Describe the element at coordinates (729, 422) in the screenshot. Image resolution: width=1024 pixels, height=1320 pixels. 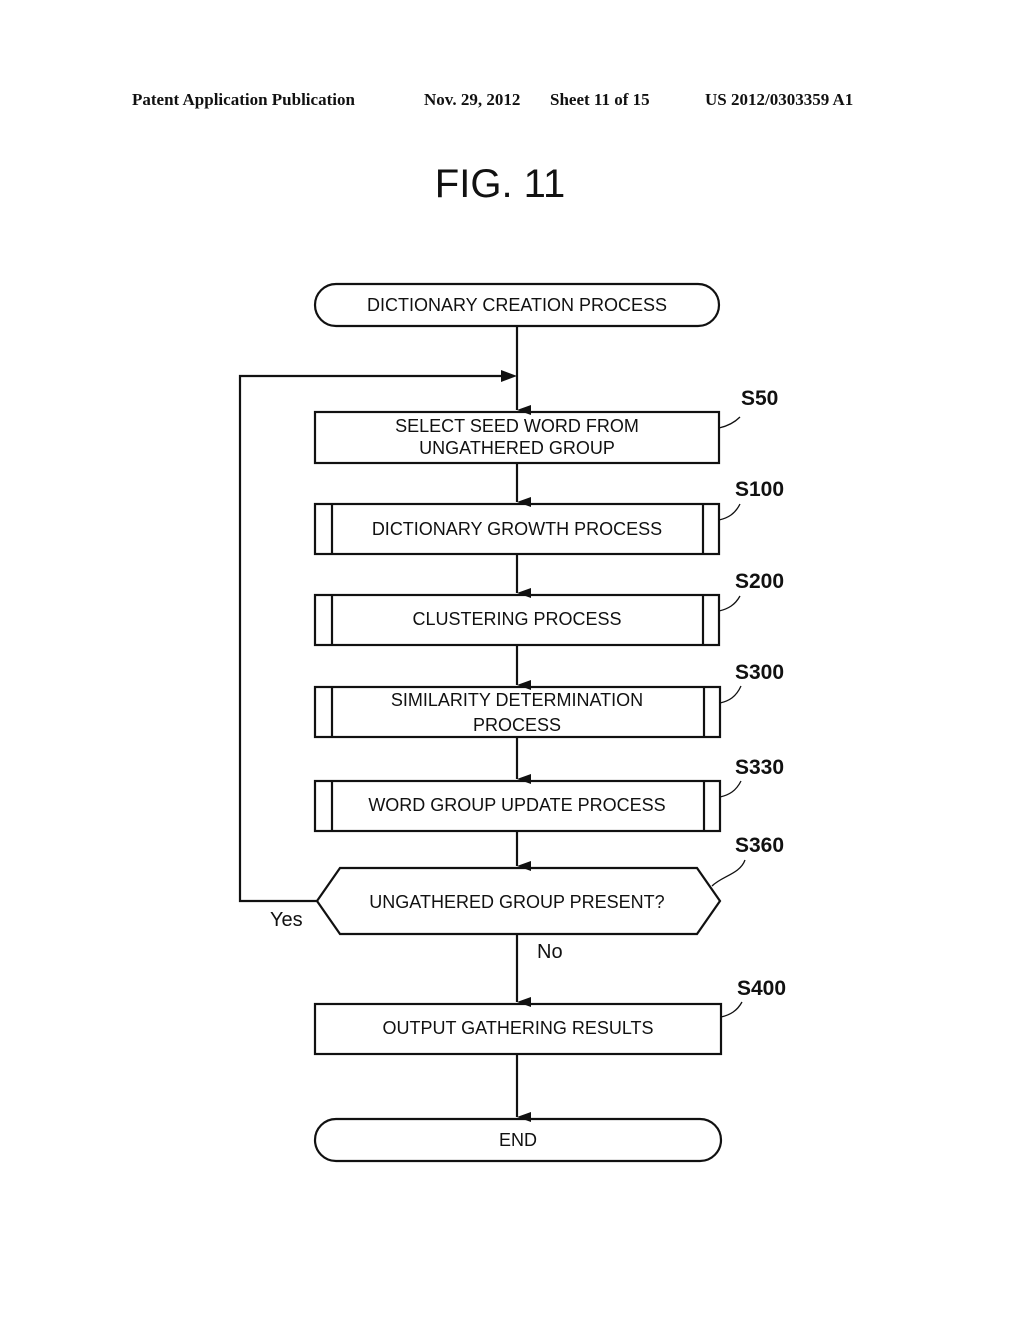
I see `leader-s50` at that location.